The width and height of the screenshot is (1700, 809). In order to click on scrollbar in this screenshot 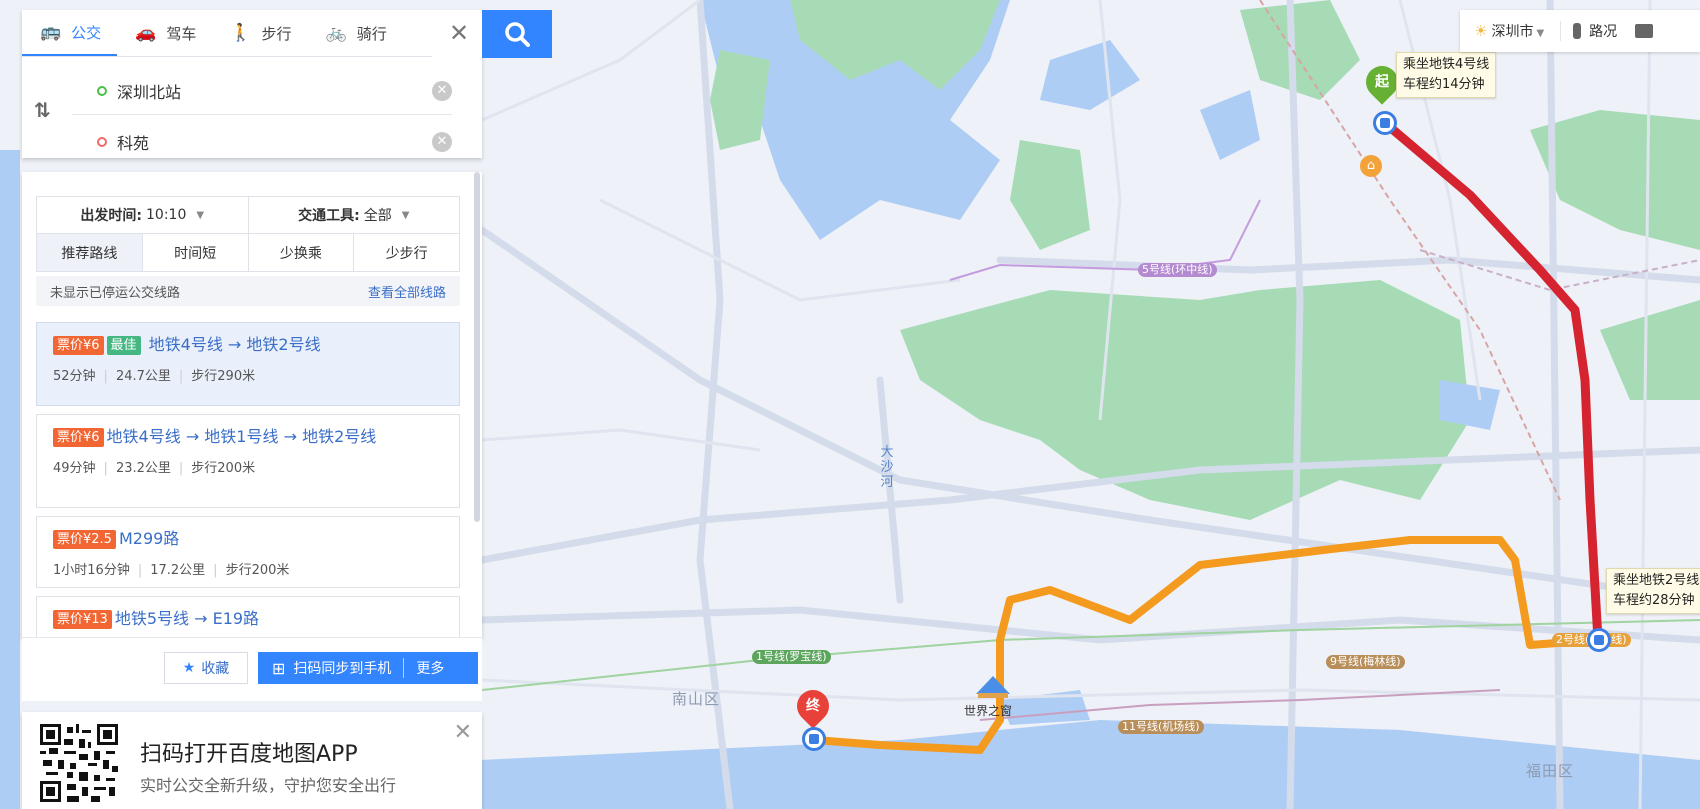, I will do `click(477, 347)`.